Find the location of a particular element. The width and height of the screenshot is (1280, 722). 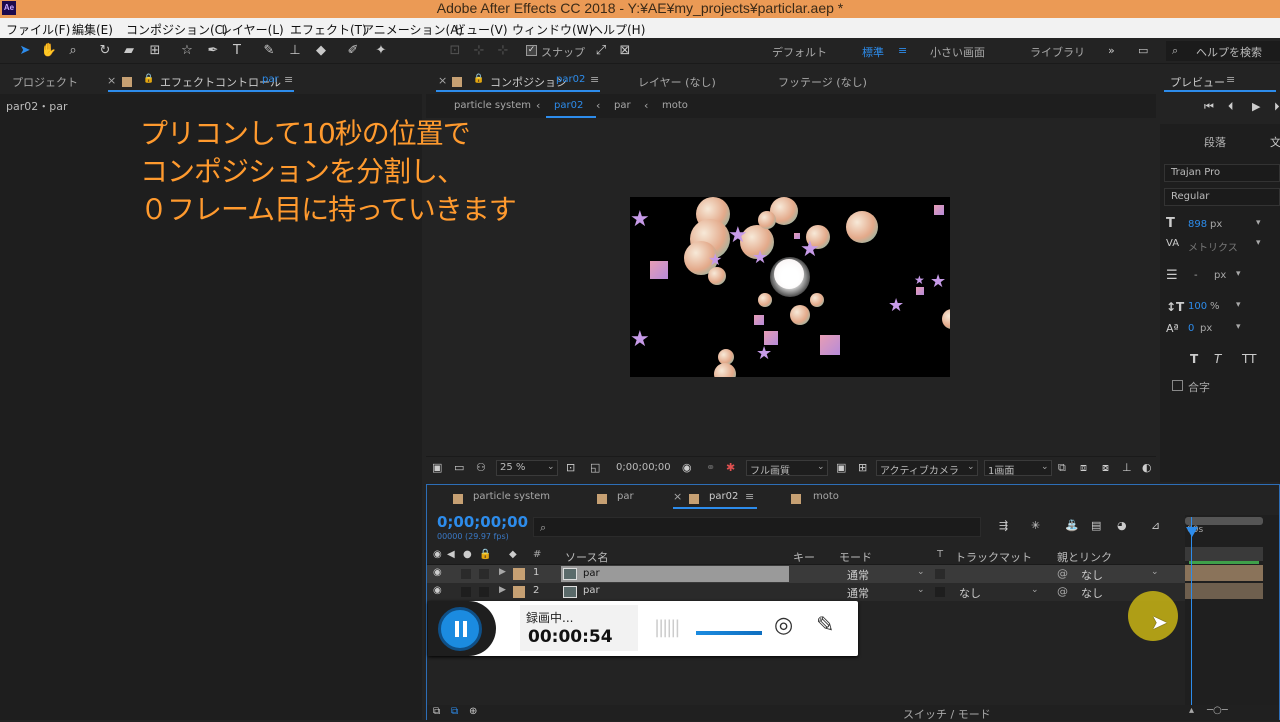

time-graph: 00s is located at coordinates (1232, 617).